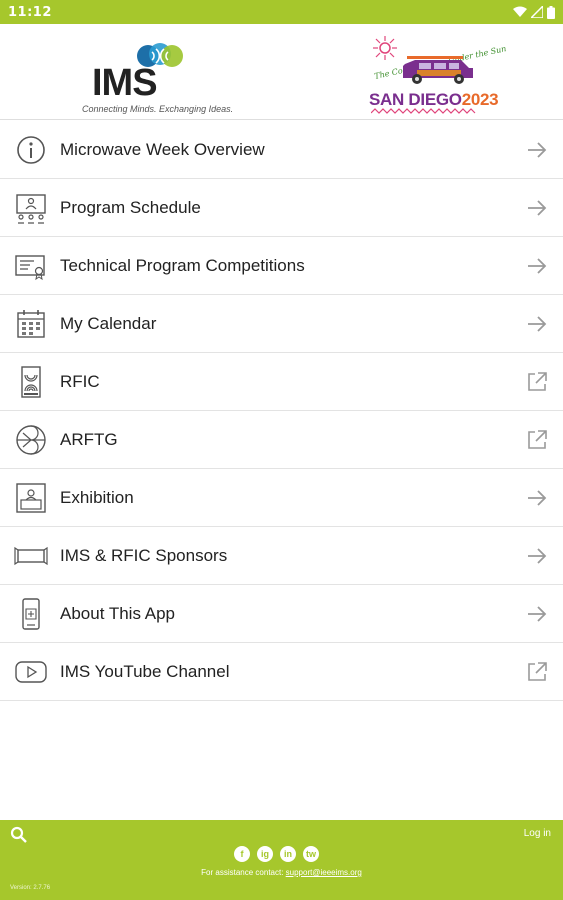 The height and width of the screenshot is (900, 563). What do you see at coordinates (537, 12) in the screenshot?
I see `signal-icon` at bounding box center [537, 12].